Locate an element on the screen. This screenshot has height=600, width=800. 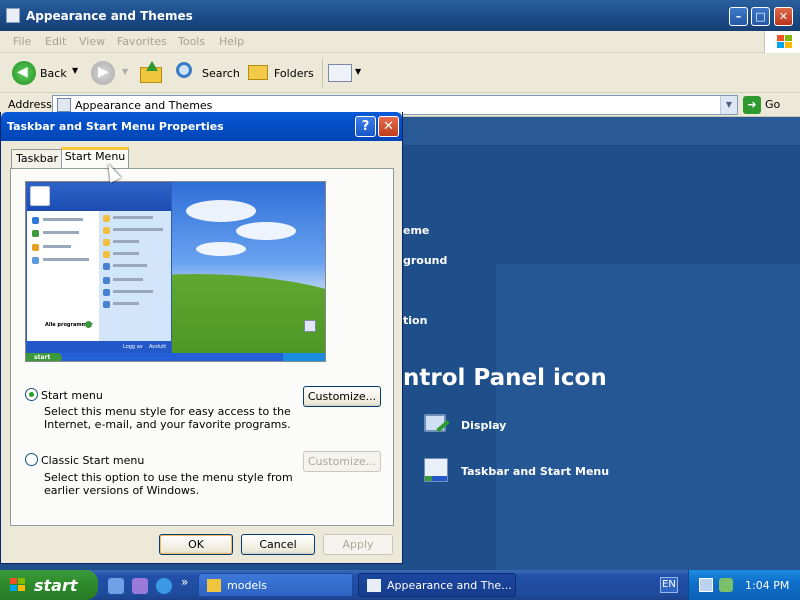
maximize-button: □ is located at coordinates (760, 16).